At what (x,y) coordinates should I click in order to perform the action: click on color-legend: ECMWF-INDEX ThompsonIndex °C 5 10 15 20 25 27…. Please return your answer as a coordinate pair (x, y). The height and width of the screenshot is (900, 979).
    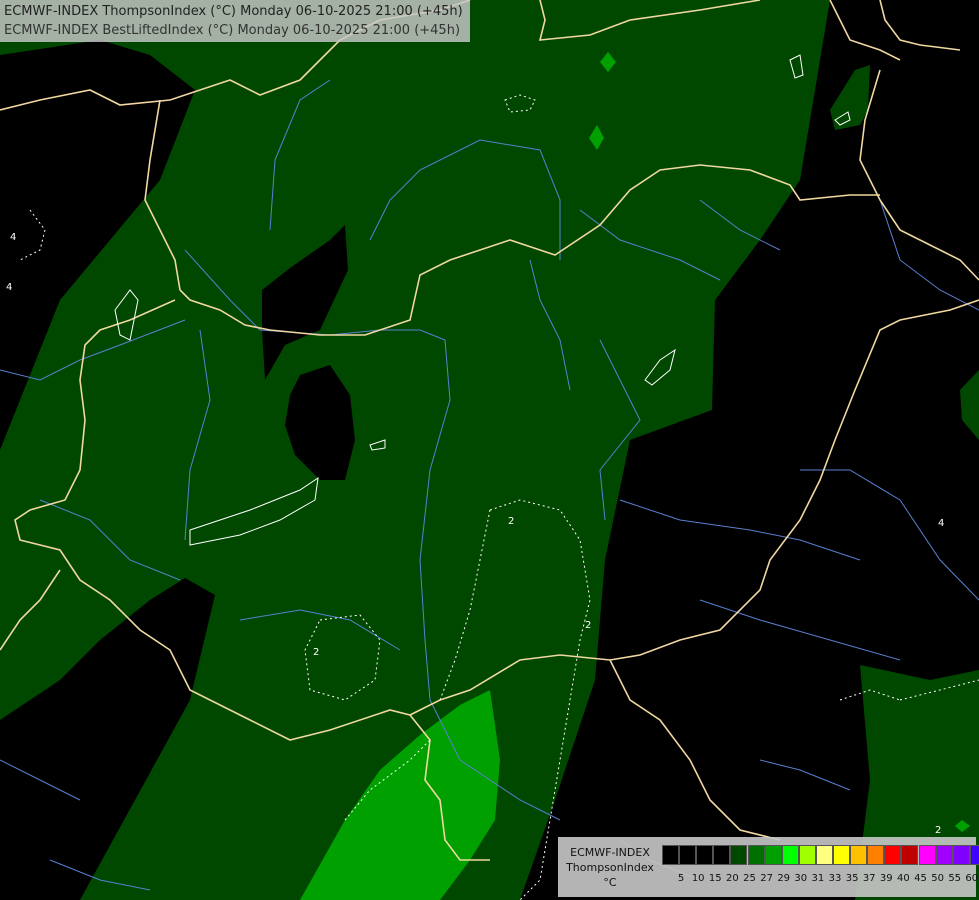
    Looking at the image, I should click on (768, 867).